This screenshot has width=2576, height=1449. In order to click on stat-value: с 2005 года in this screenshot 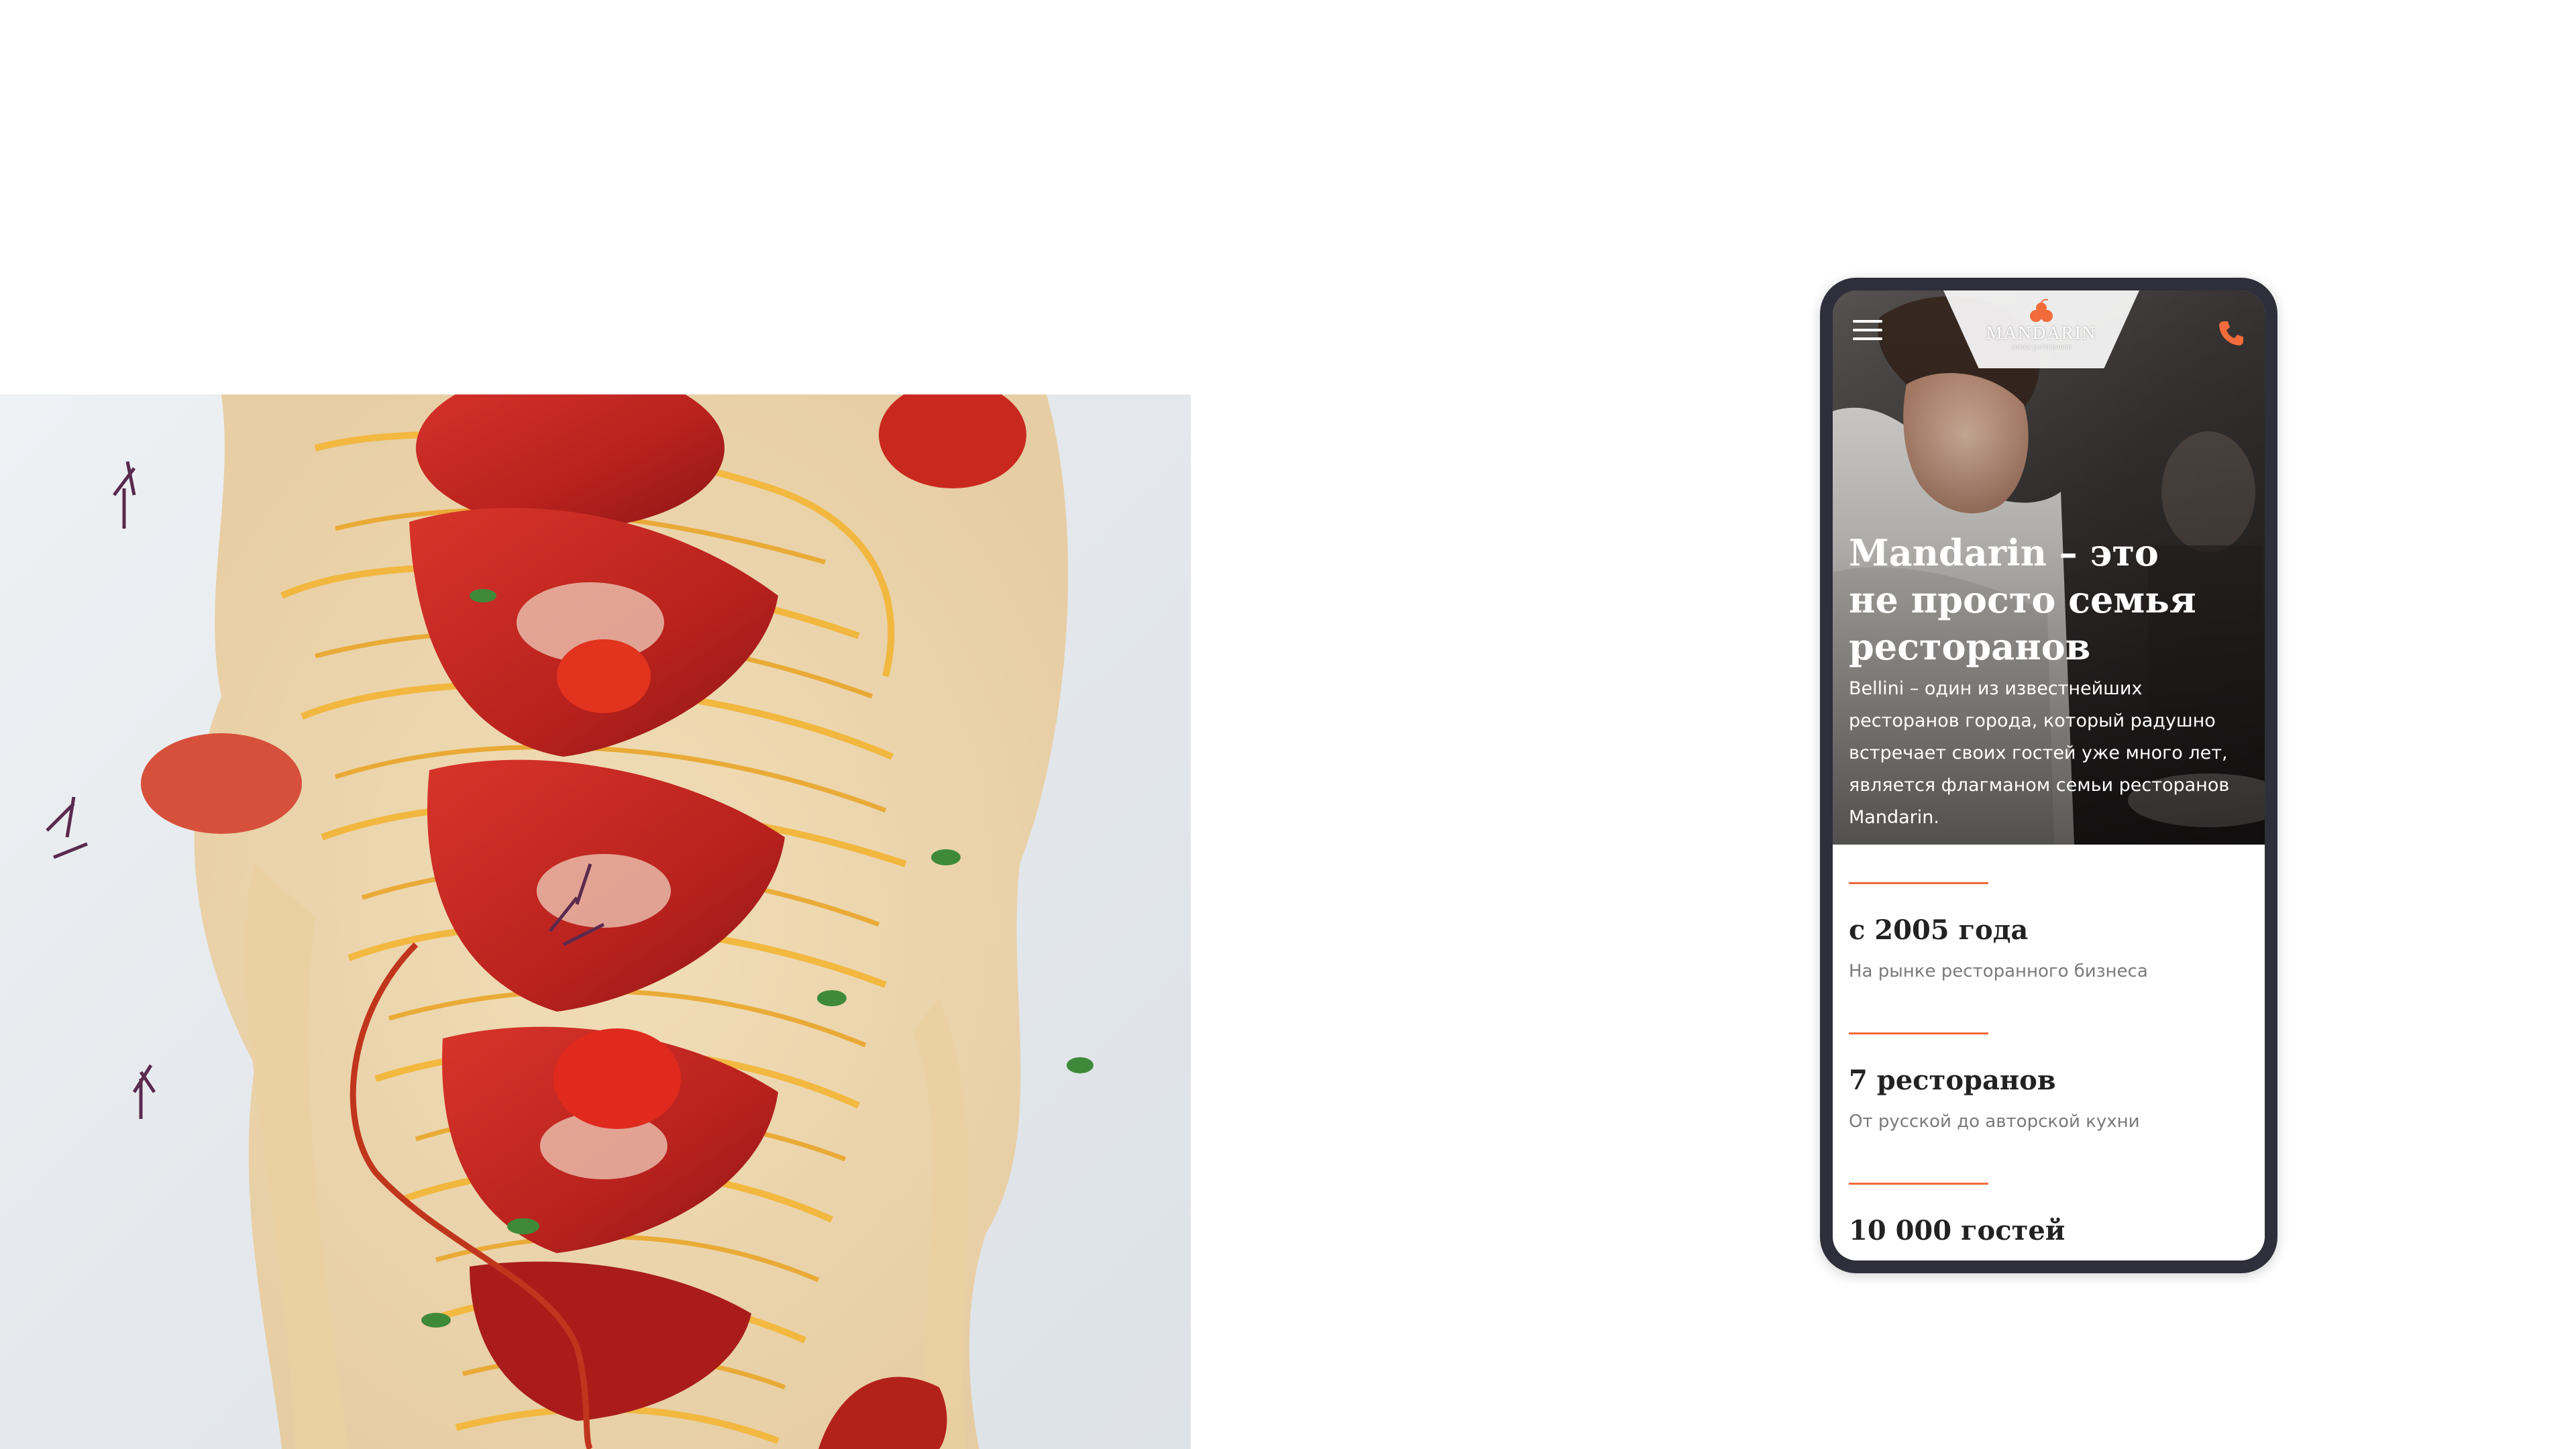, I will do `click(1939, 930)`.